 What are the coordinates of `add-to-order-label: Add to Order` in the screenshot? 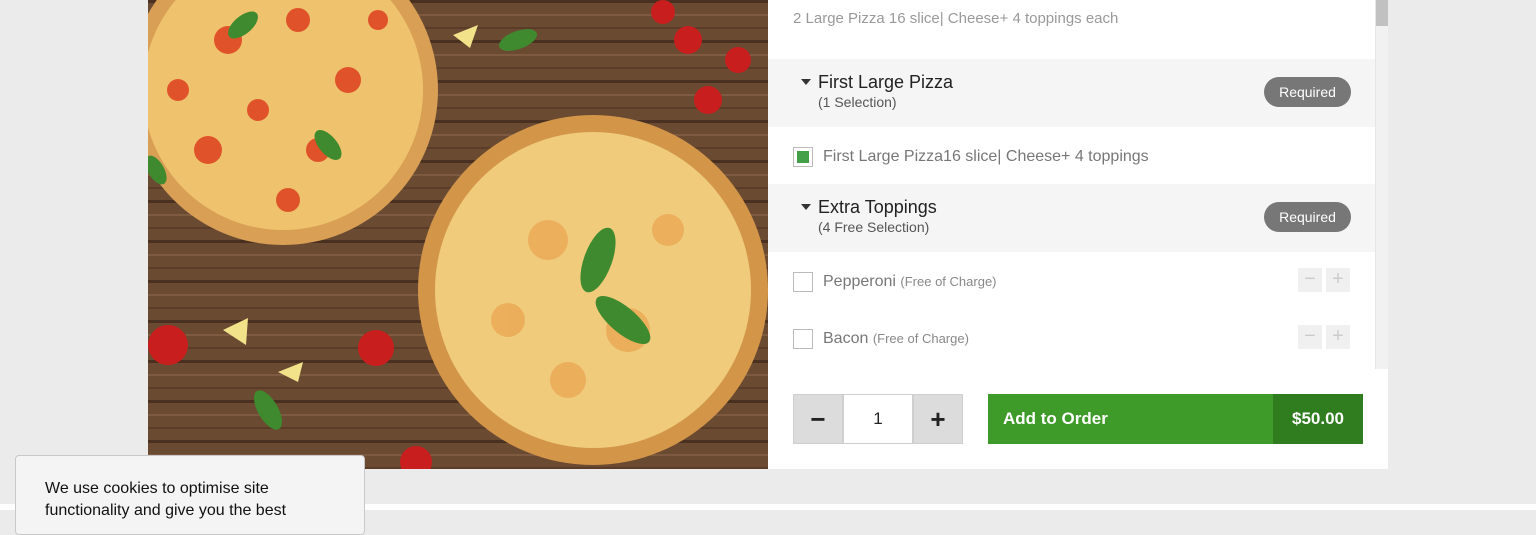 It's located at (1055, 418).